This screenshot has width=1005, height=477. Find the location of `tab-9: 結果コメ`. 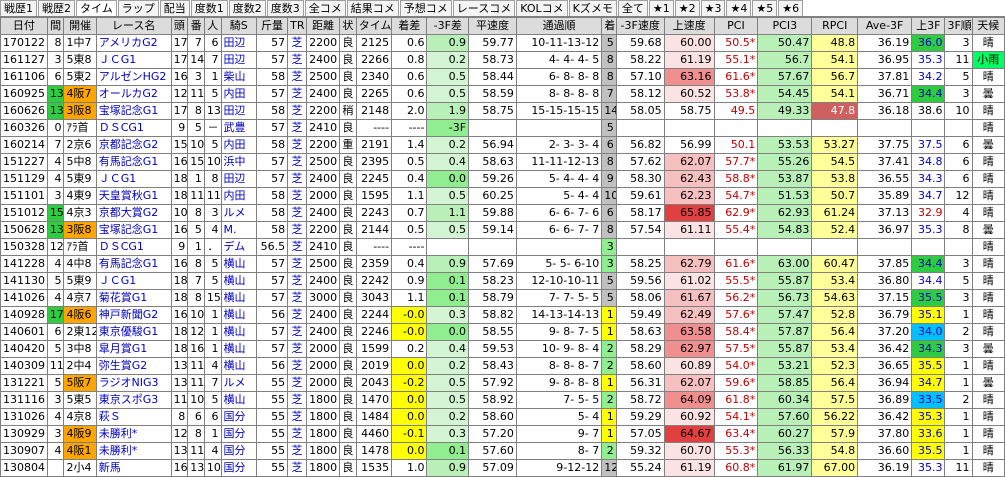

tab-9: 結果コメ is located at coordinates (372, 8).